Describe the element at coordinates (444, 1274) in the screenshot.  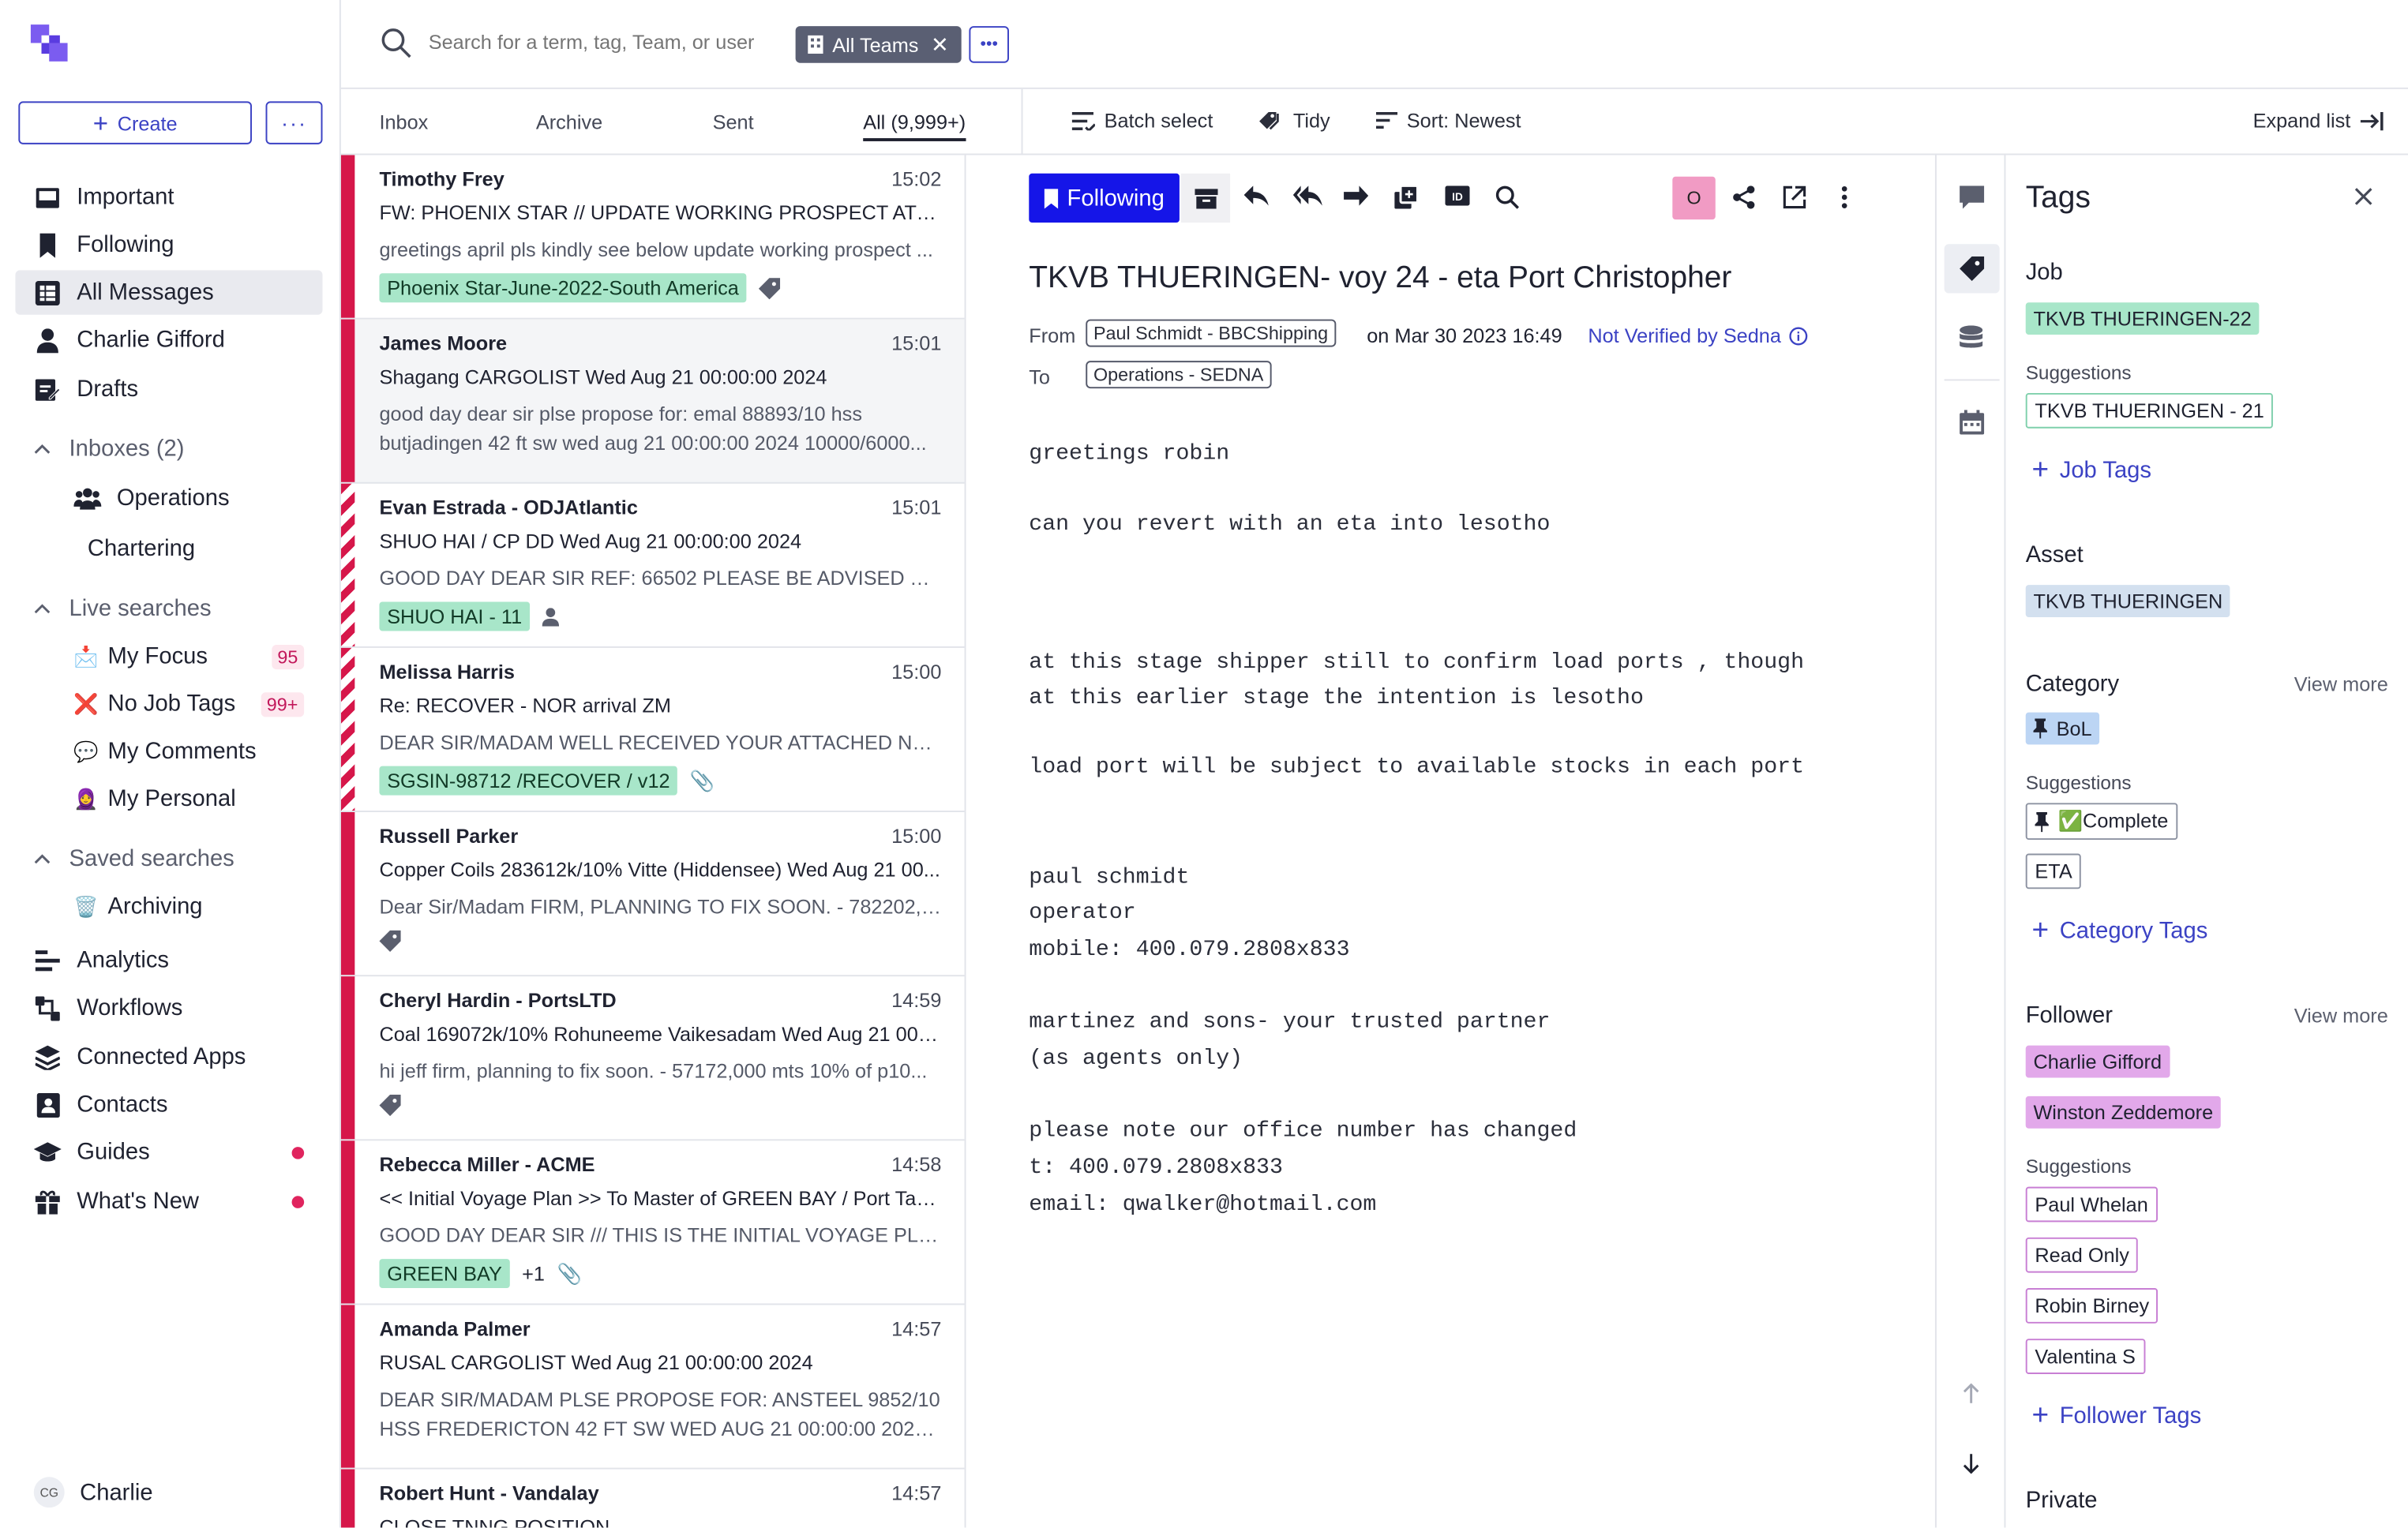
I see `job-tag: GREEN BAY` at that location.